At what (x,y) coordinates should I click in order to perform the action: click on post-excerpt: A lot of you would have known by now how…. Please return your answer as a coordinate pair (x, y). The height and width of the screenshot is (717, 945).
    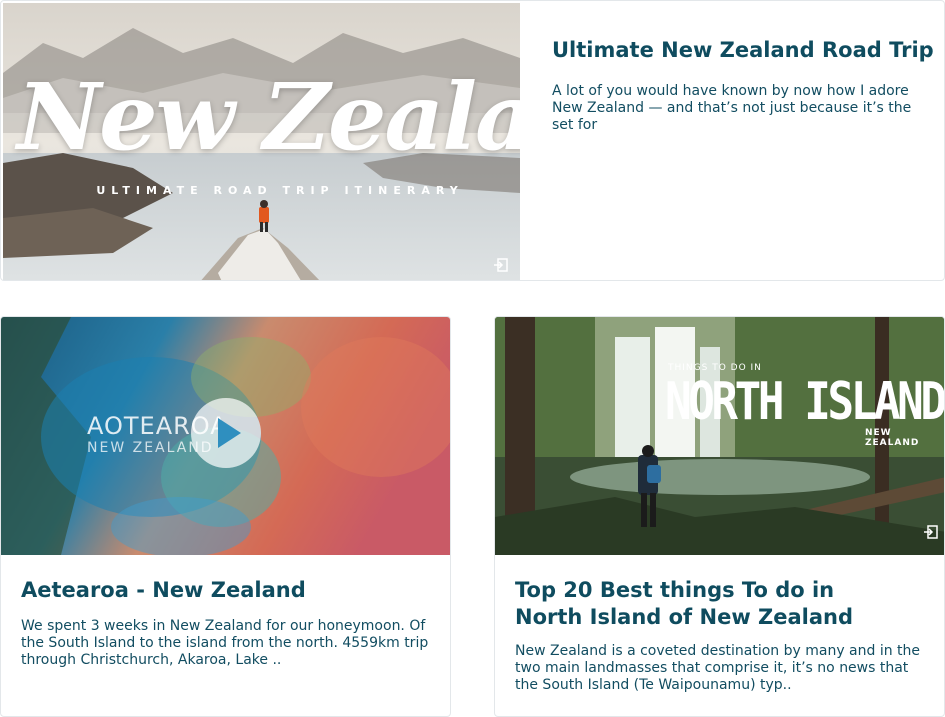
    Looking at the image, I should click on (732, 108).